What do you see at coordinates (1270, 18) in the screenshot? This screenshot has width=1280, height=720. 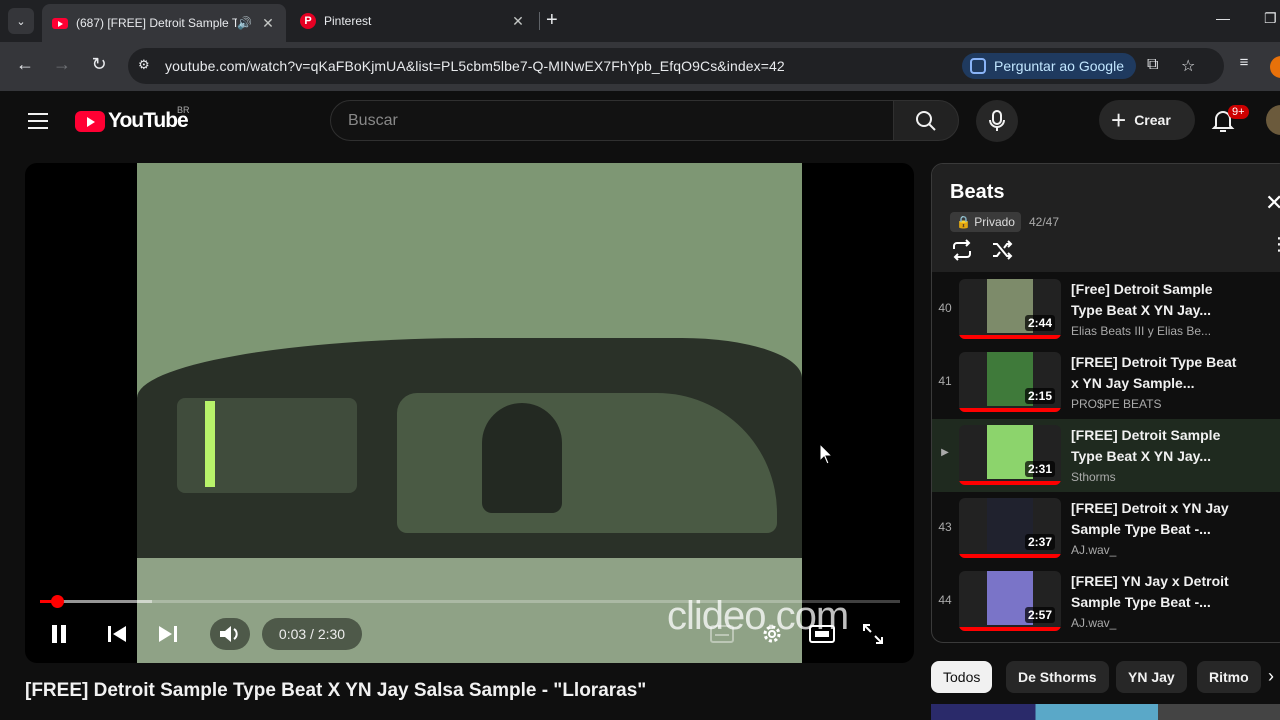 I see `maximize-icon: ❐` at bounding box center [1270, 18].